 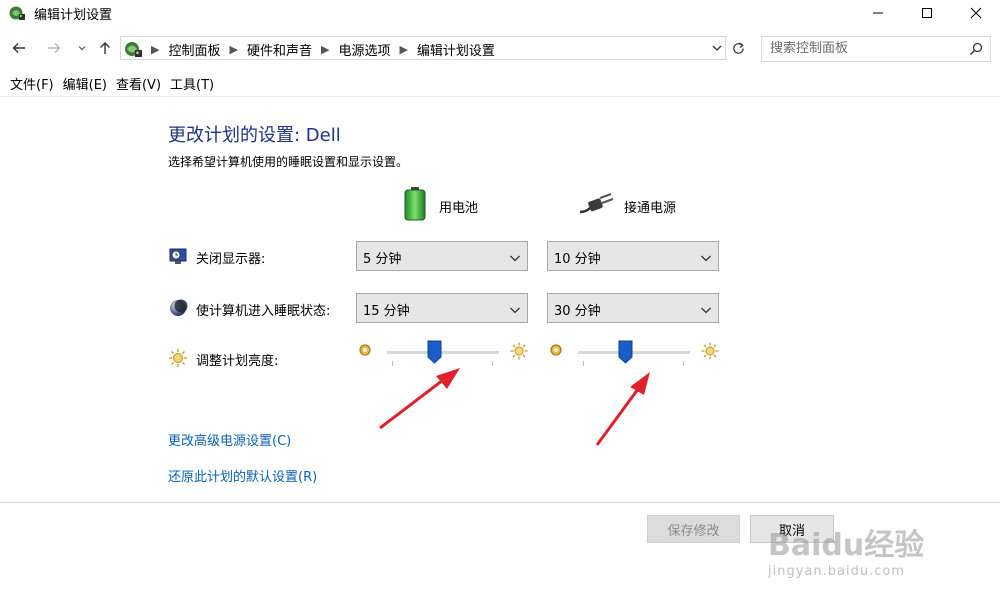 I want to click on display-off-battery-select: 5 分钟, so click(x=442, y=256).